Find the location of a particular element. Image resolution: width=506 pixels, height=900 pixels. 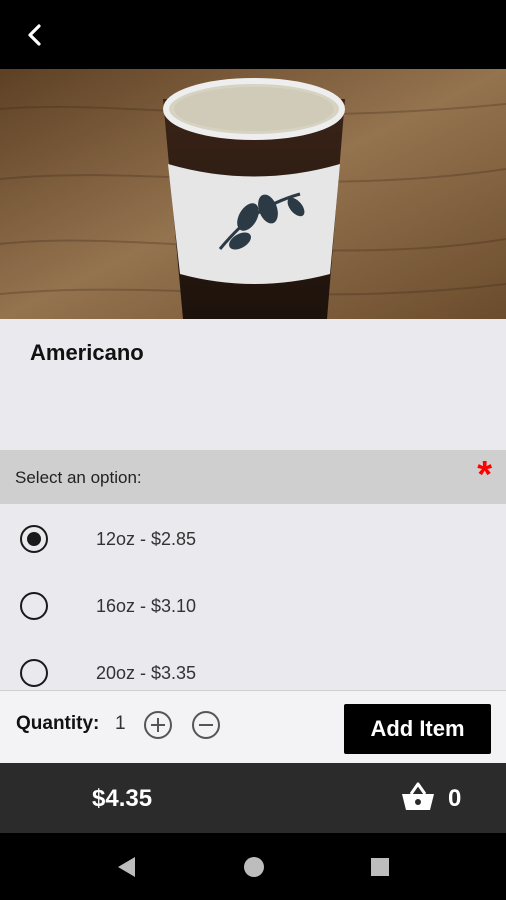

cart-button: 0 is located at coordinates (438, 799).